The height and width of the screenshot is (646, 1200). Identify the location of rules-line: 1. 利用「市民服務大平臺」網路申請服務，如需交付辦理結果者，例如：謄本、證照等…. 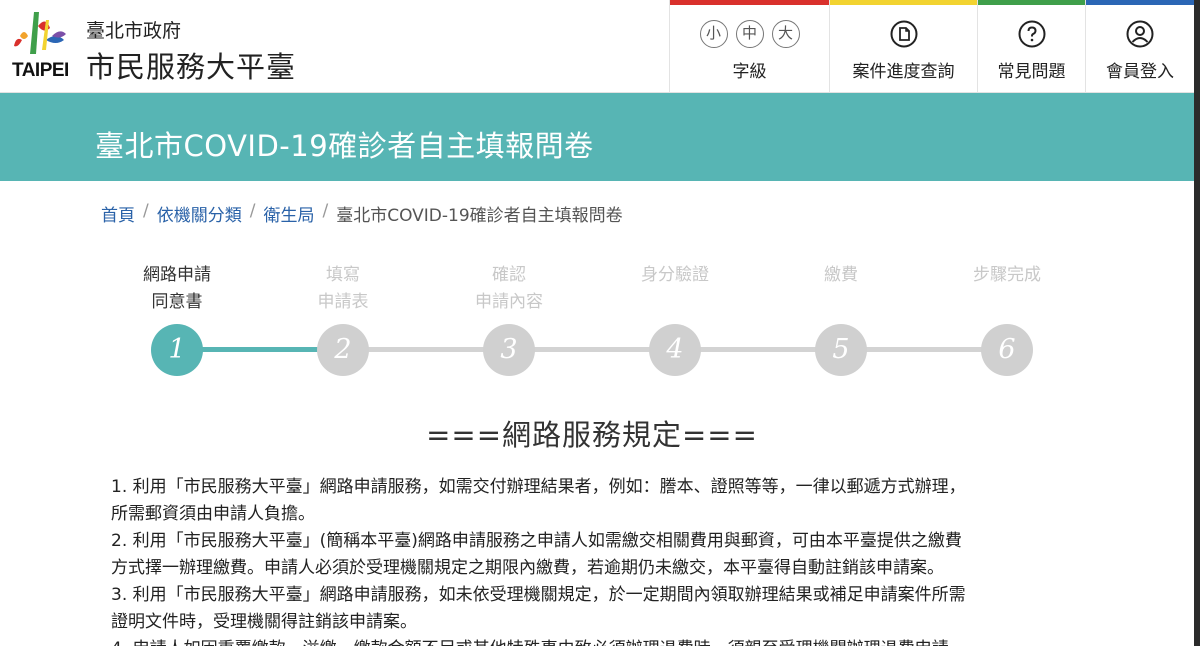
(538, 487).